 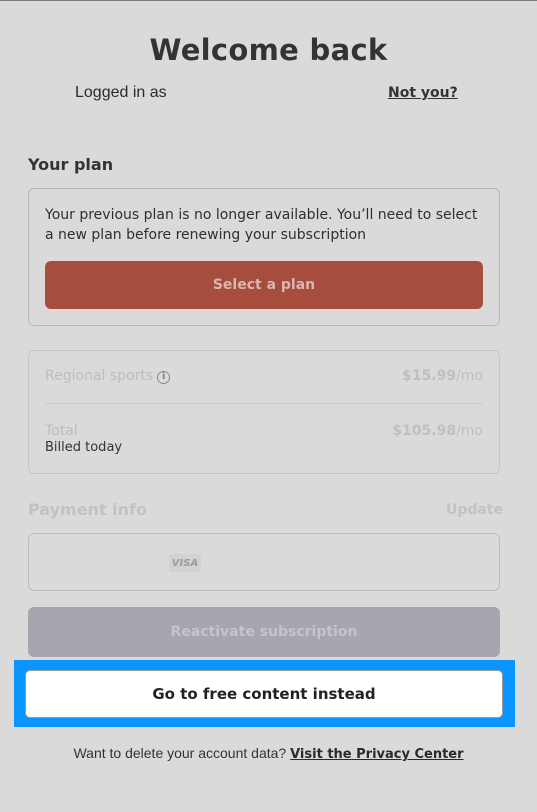 I want to click on top-border, so click(x=268, y=0).